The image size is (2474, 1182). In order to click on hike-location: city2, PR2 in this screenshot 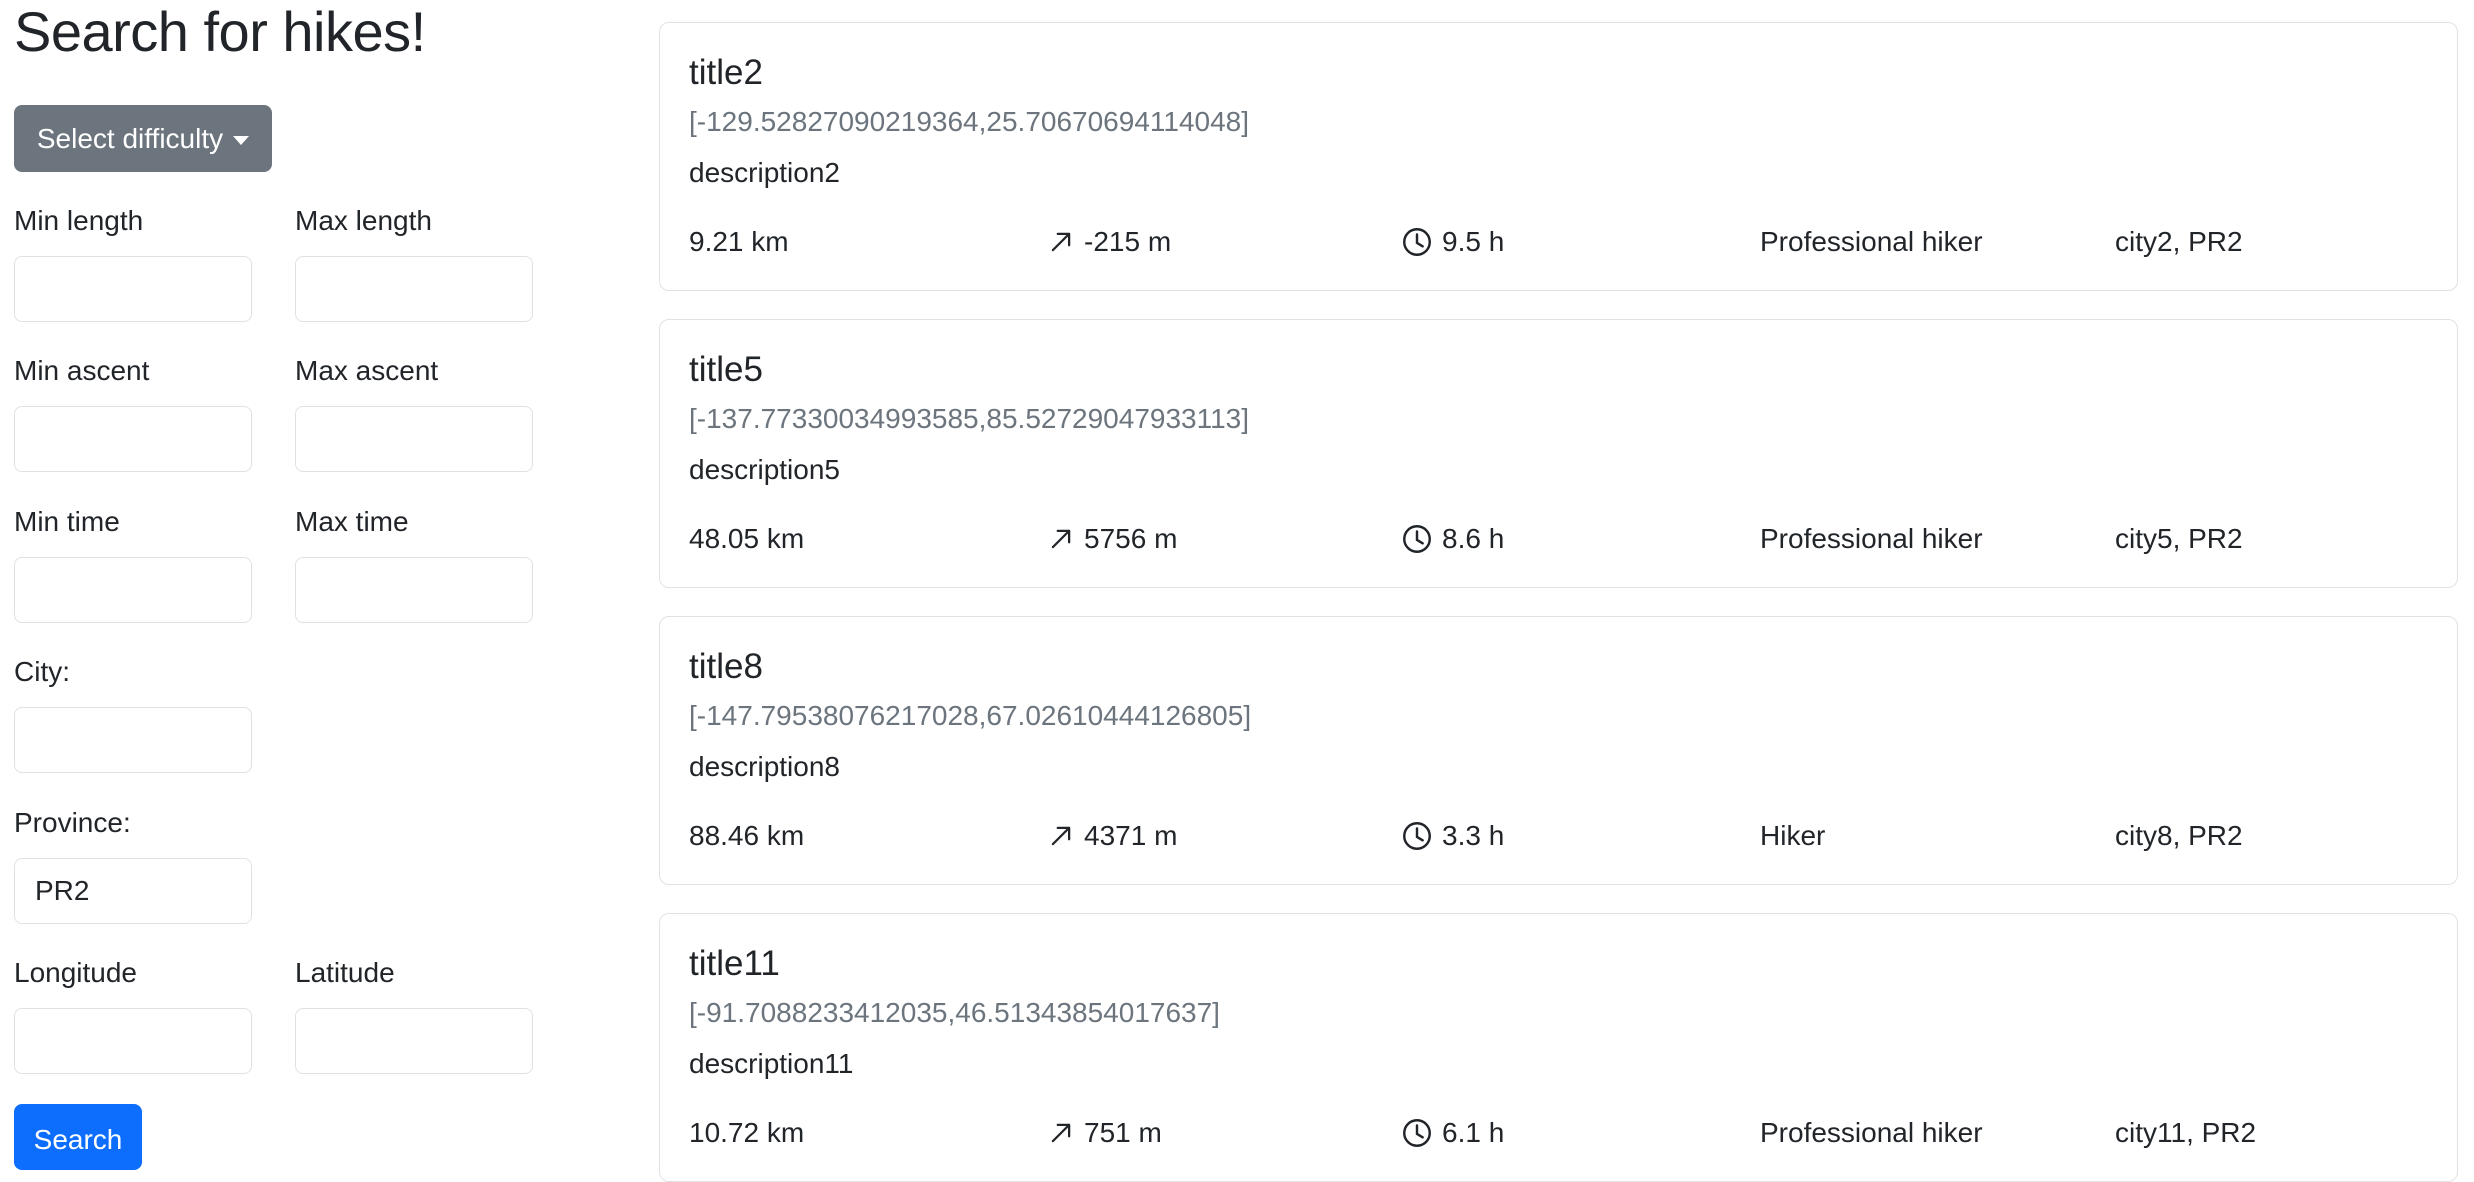, I will do `click(2179, 241)`.